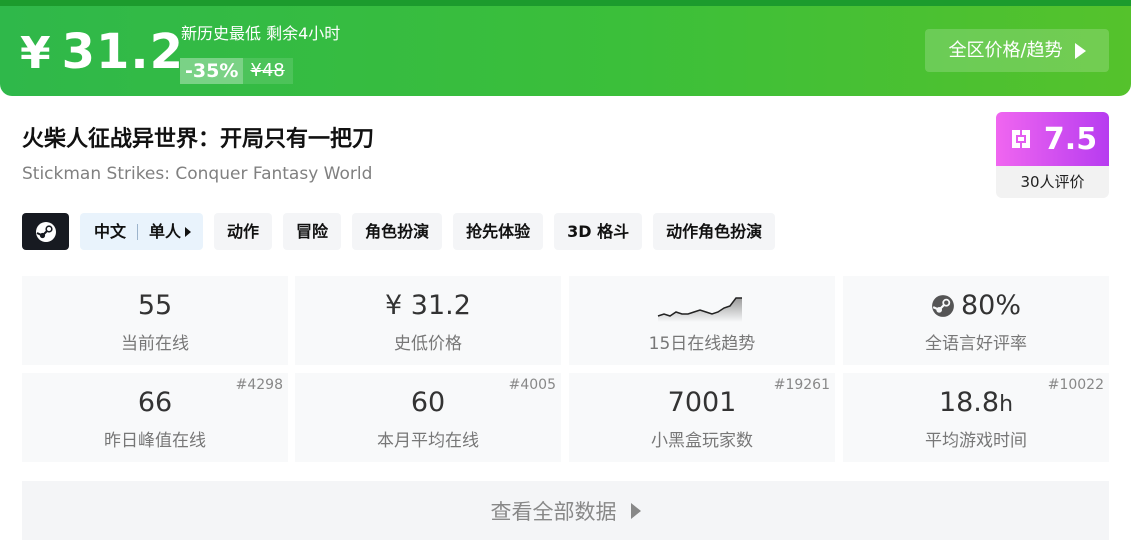 This screenshot has width=1142, height=540. I want to click on price-note: 新历史最低 剩余4小时, so click(261, 33).